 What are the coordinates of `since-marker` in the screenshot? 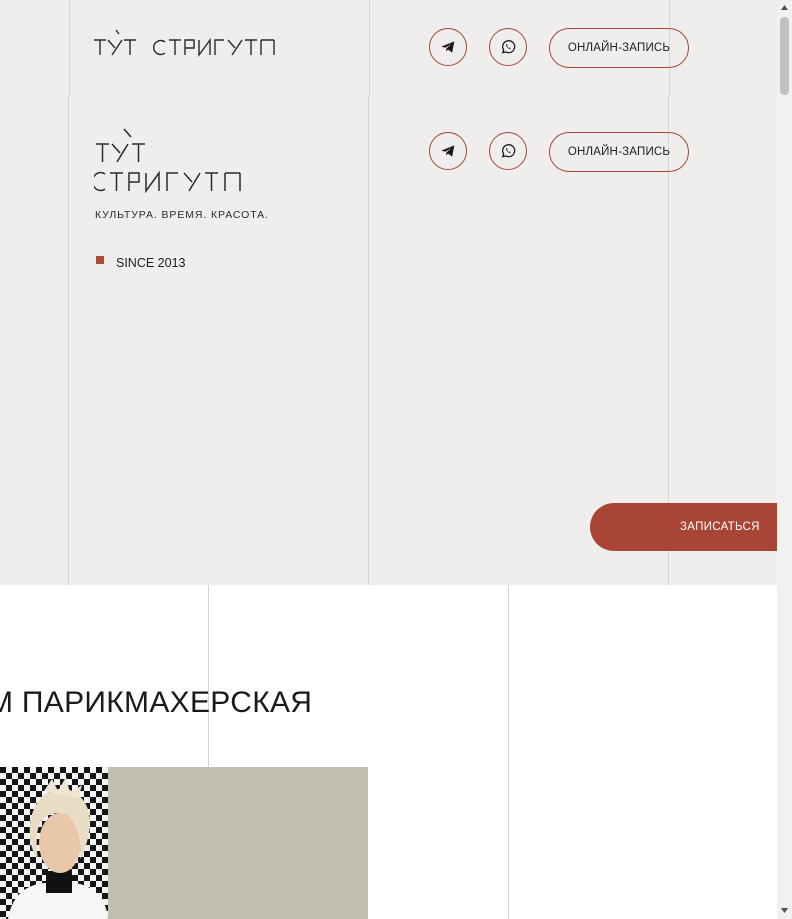 It's located at (100, 260).